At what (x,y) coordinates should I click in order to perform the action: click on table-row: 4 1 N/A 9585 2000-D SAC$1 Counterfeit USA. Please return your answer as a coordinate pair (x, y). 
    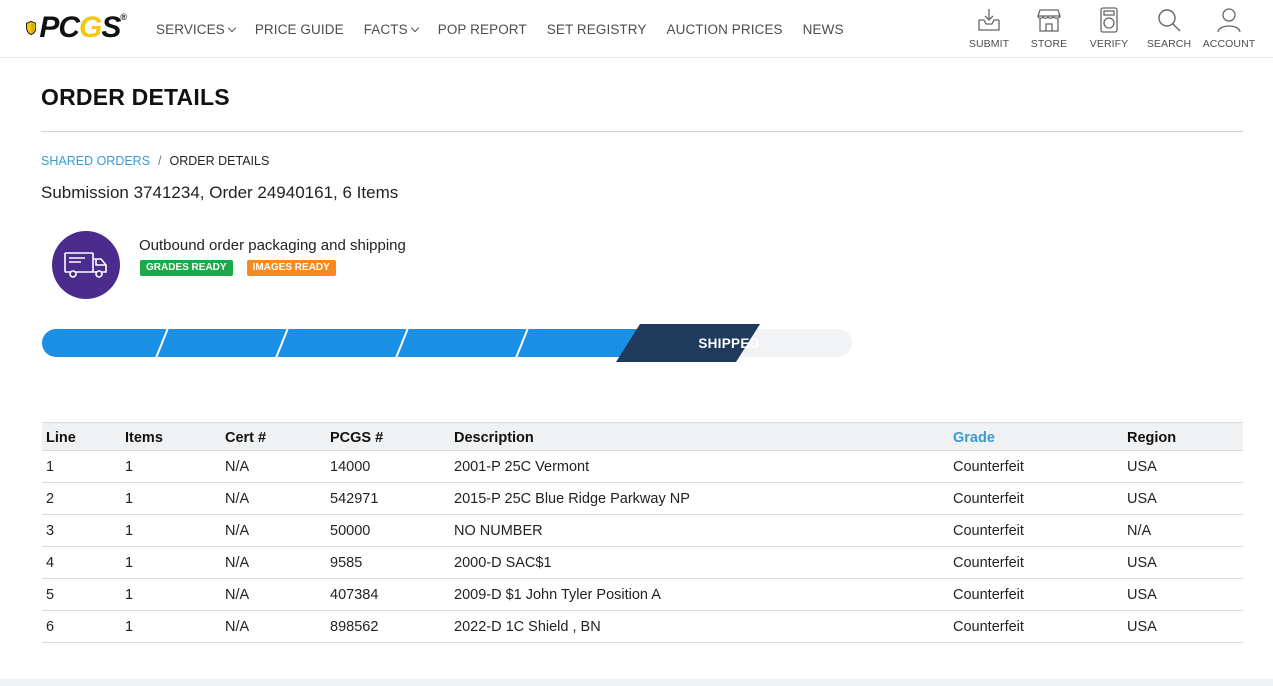
    Looking at the image, I should click on (642, 563).